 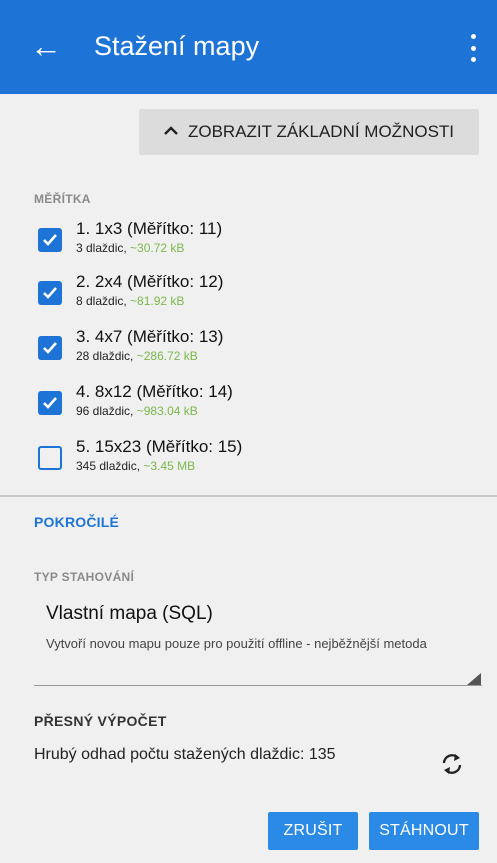 I want to click on scale-item-meta: 96 dlaždic, ~983.04 kB, so click(x=137, y=411).